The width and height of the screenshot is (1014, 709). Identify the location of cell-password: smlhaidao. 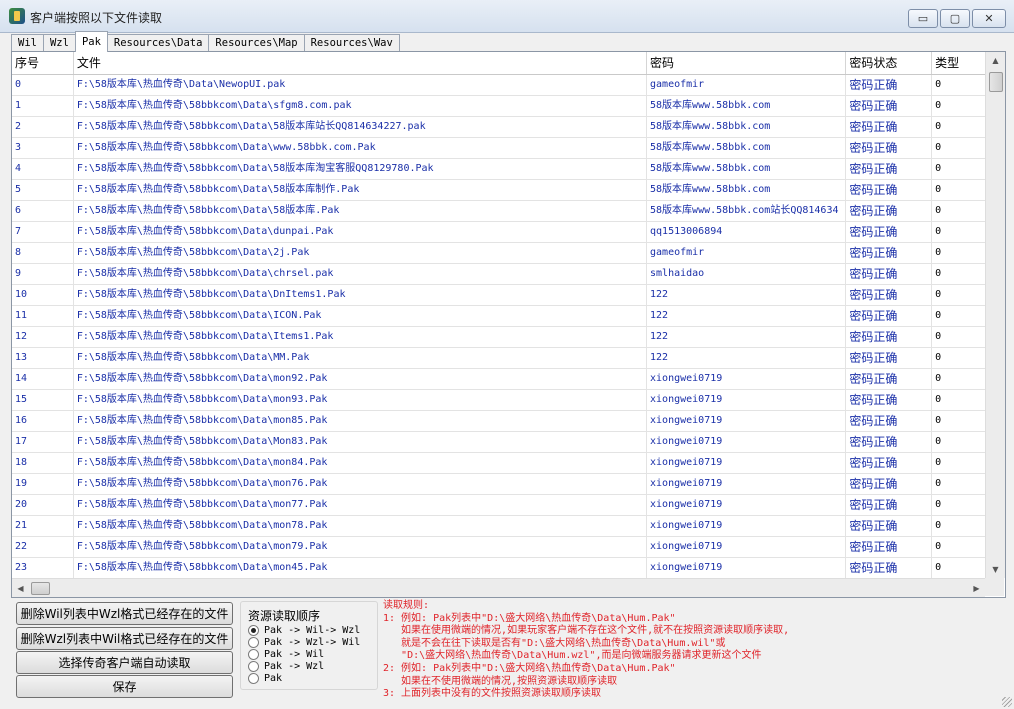
(747, 274).